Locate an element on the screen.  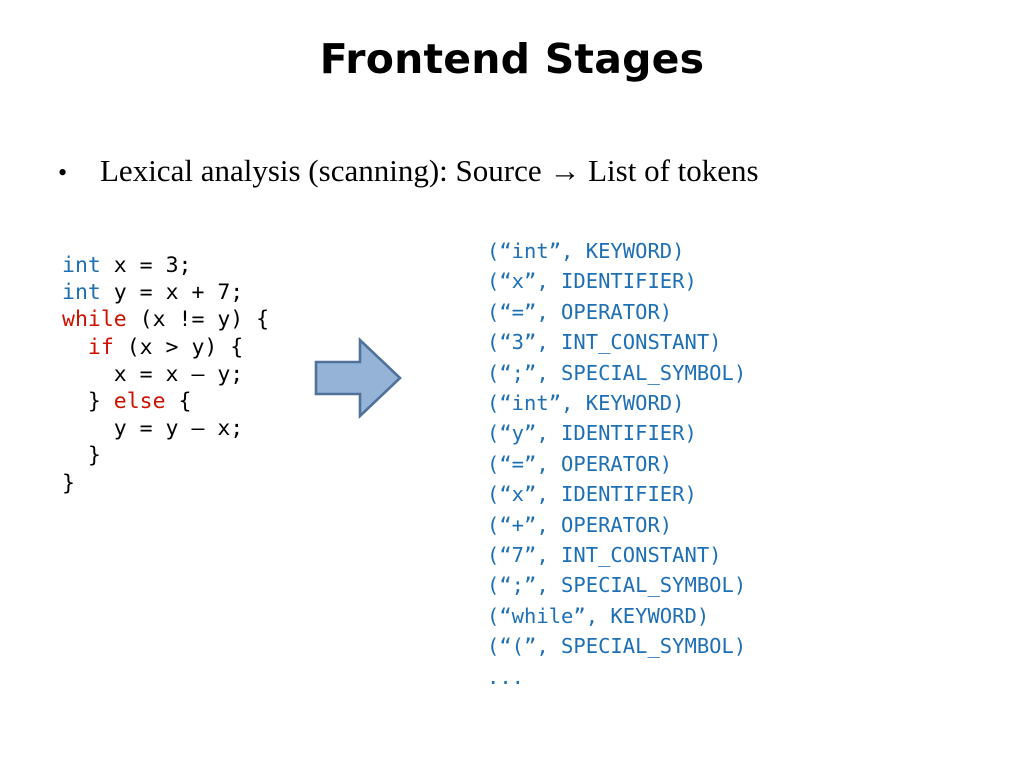
code-keyword: if is located at coordinates (100, 347).